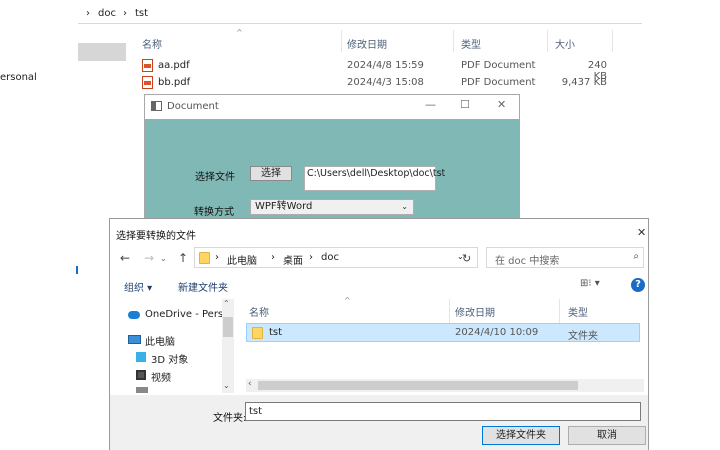  What do you see at coordinates (271, 173) in the screenshot?
I see `select-file-button: 选择` at bounding box center [271, 173].